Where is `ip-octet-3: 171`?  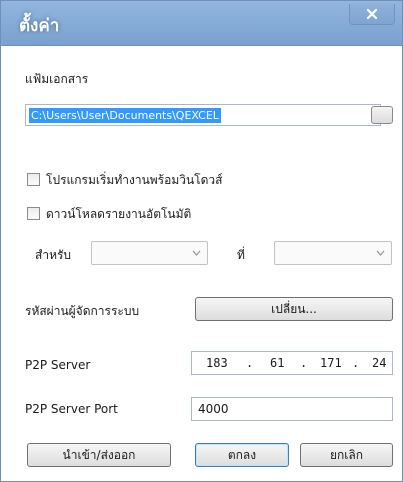
ip-octet-3: 171 is located at coordinates (331, 363).